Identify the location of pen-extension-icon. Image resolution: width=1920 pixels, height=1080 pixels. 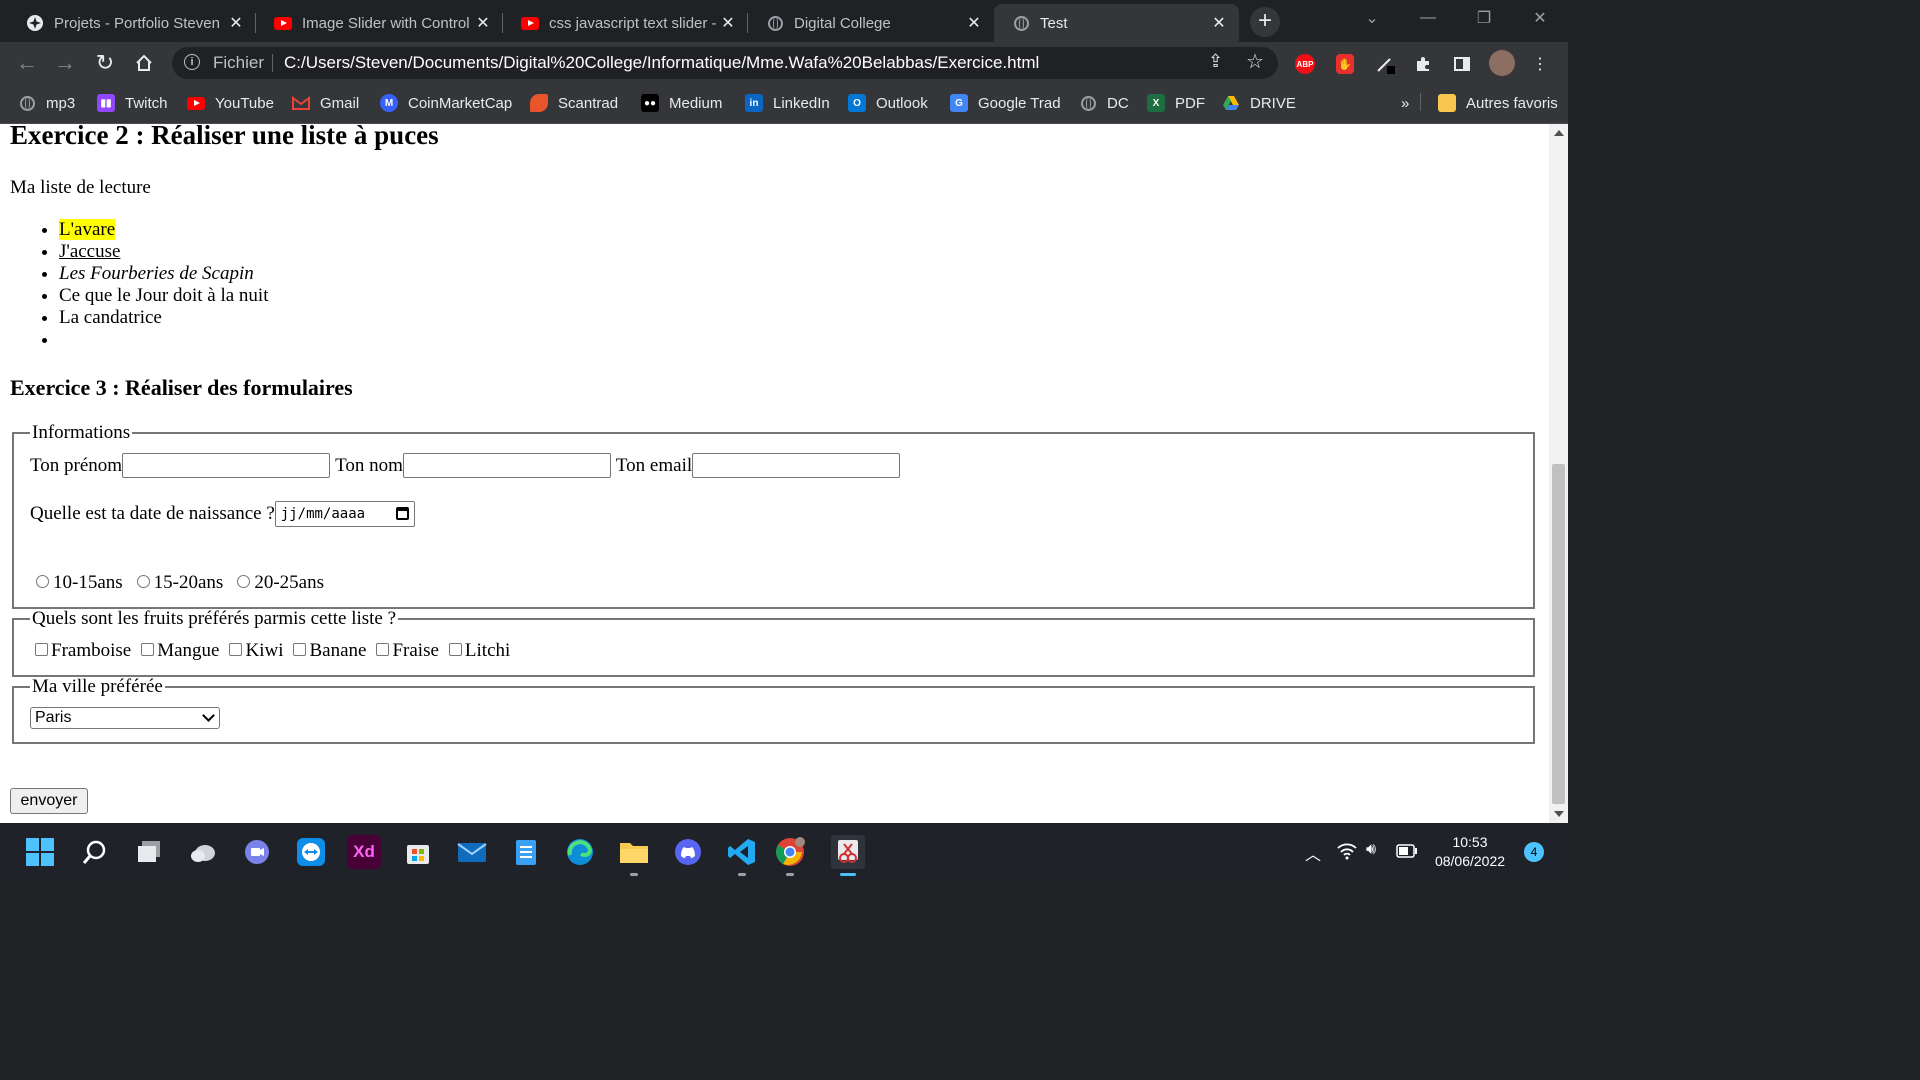
(1385, 64).